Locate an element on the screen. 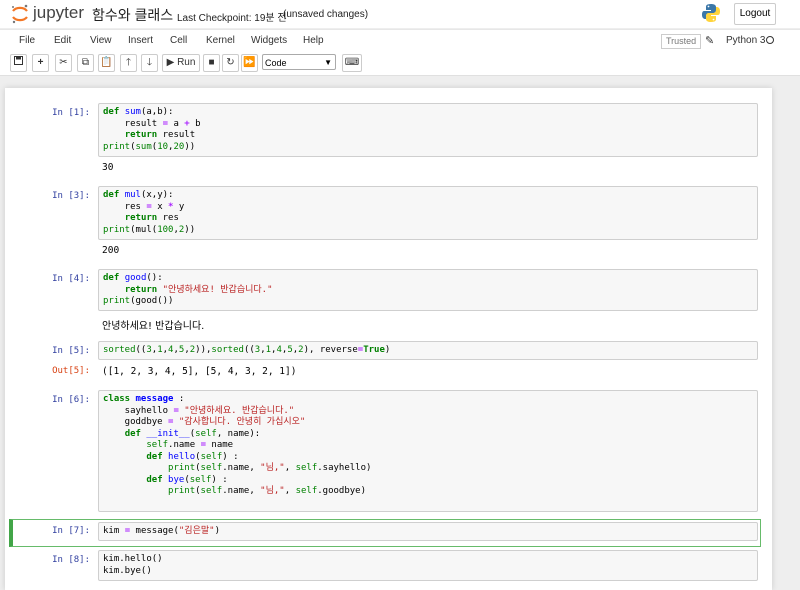 This screenshot has width=800, height=590. save-button is located at coordinates (18, 63).